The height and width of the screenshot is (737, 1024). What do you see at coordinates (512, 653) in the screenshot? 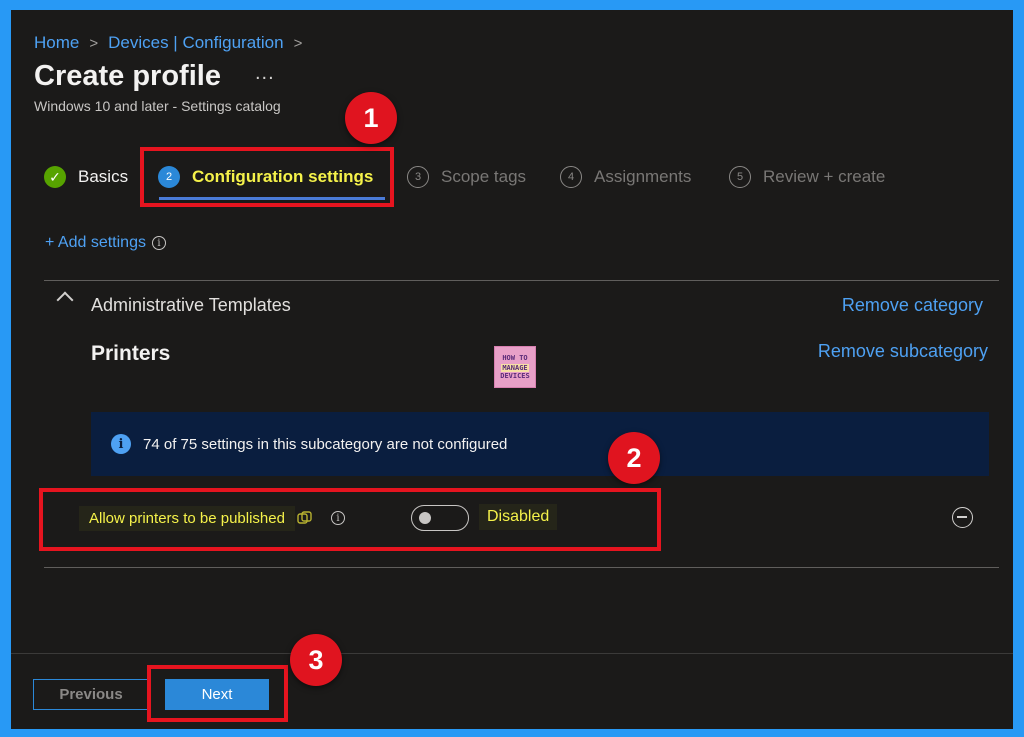
I see `footer-divider` at bounding box center [512, 653].